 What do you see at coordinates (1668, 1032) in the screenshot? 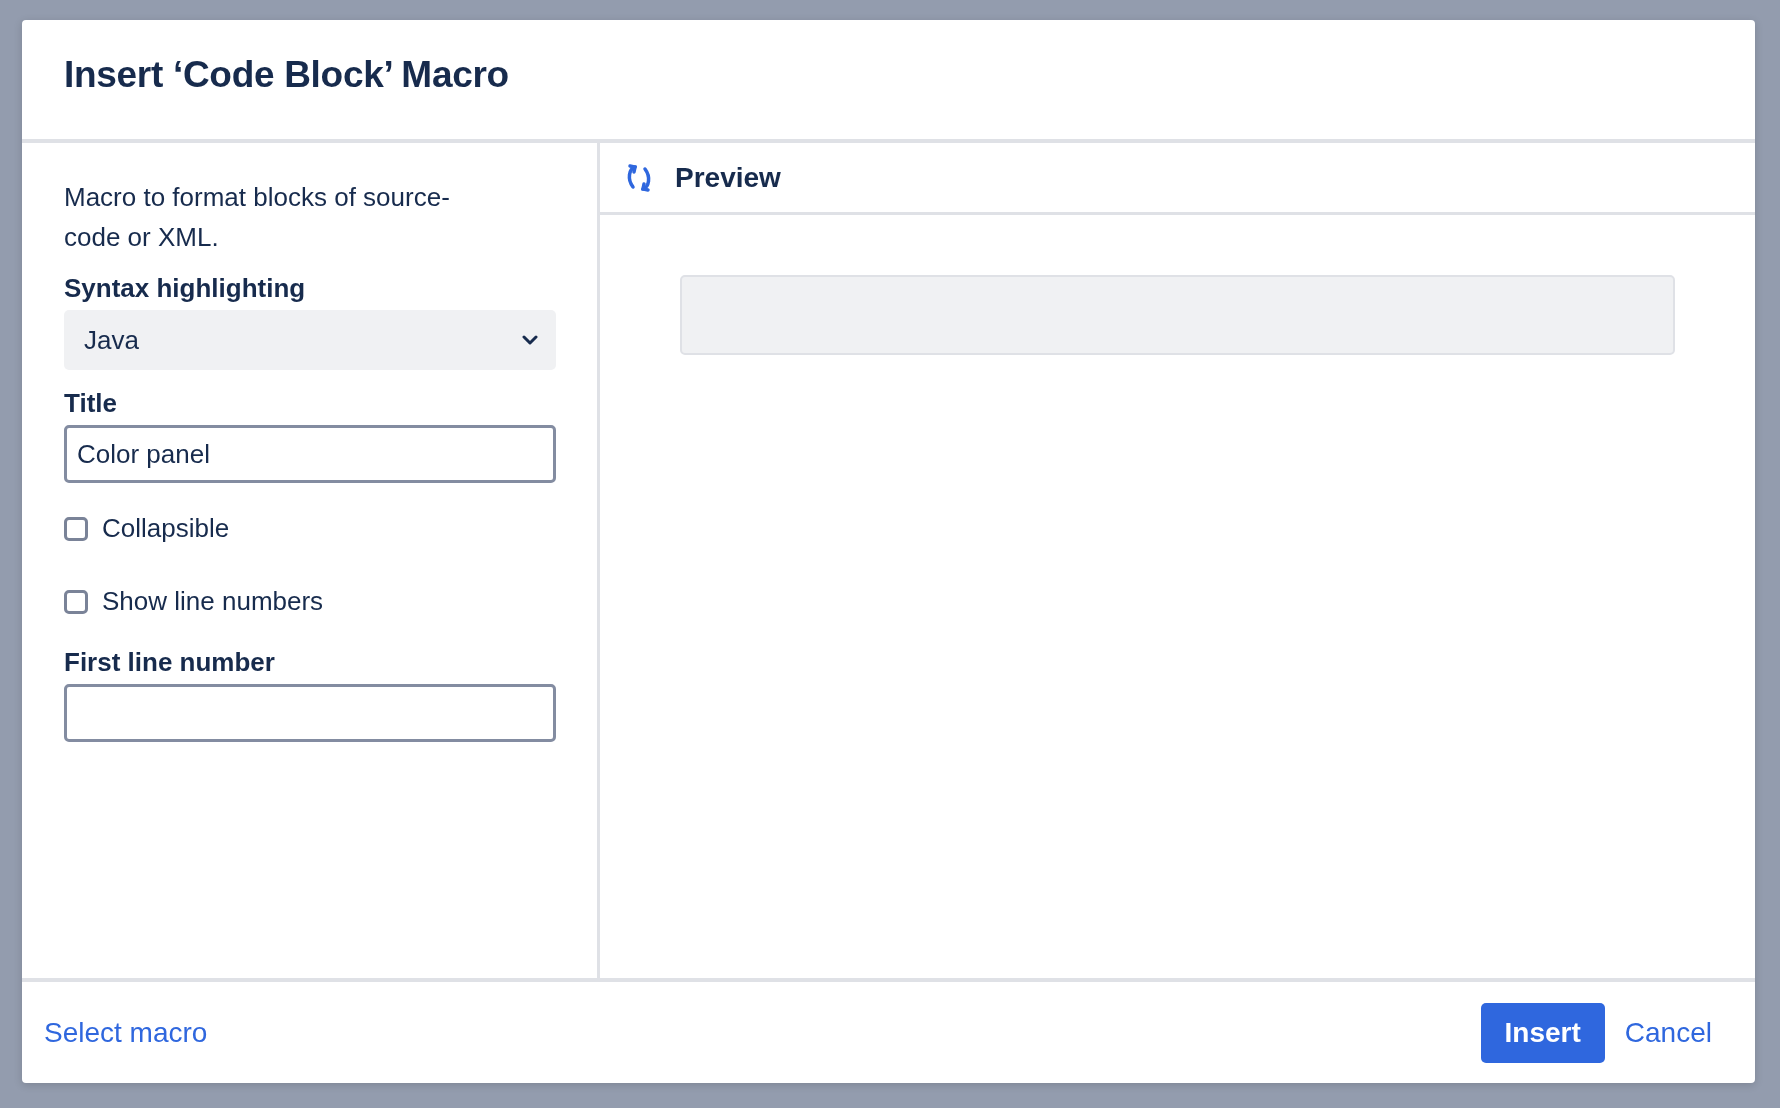
I see `cancel-button: Cancel` at bounding box center [1668, 1032].